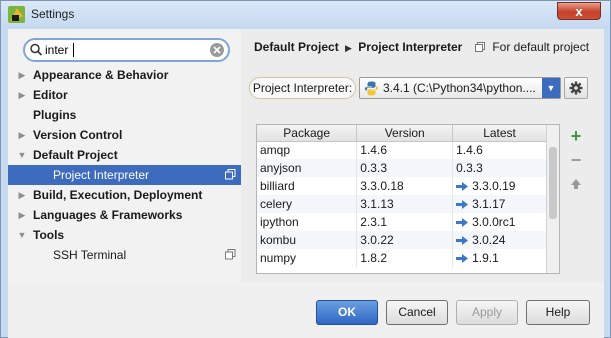  I want to click on search-icon, so click(36, 49).